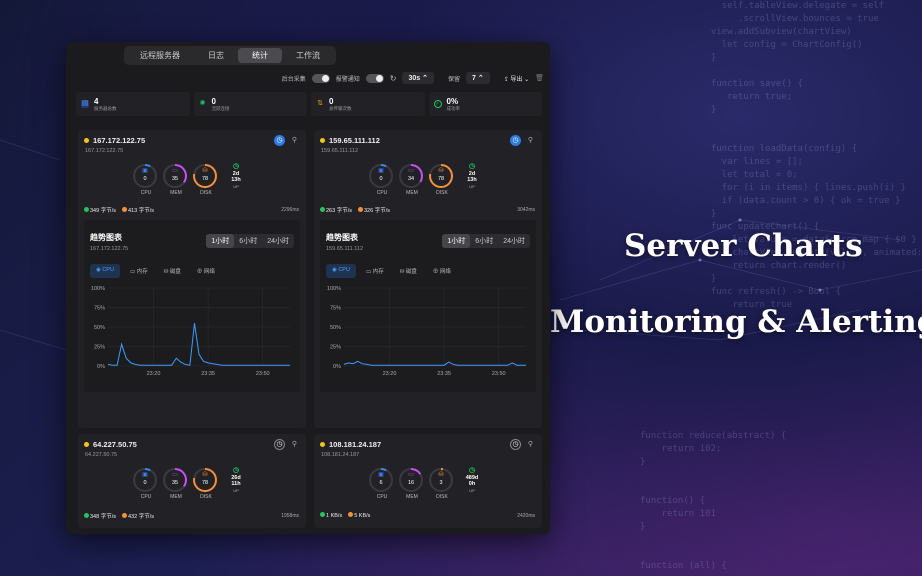 The height and width of the screenshot is (576, 922). Describe the element at coordinates (101, 367) in the screenshot. I see `y-tick-label: 0%` at that location.